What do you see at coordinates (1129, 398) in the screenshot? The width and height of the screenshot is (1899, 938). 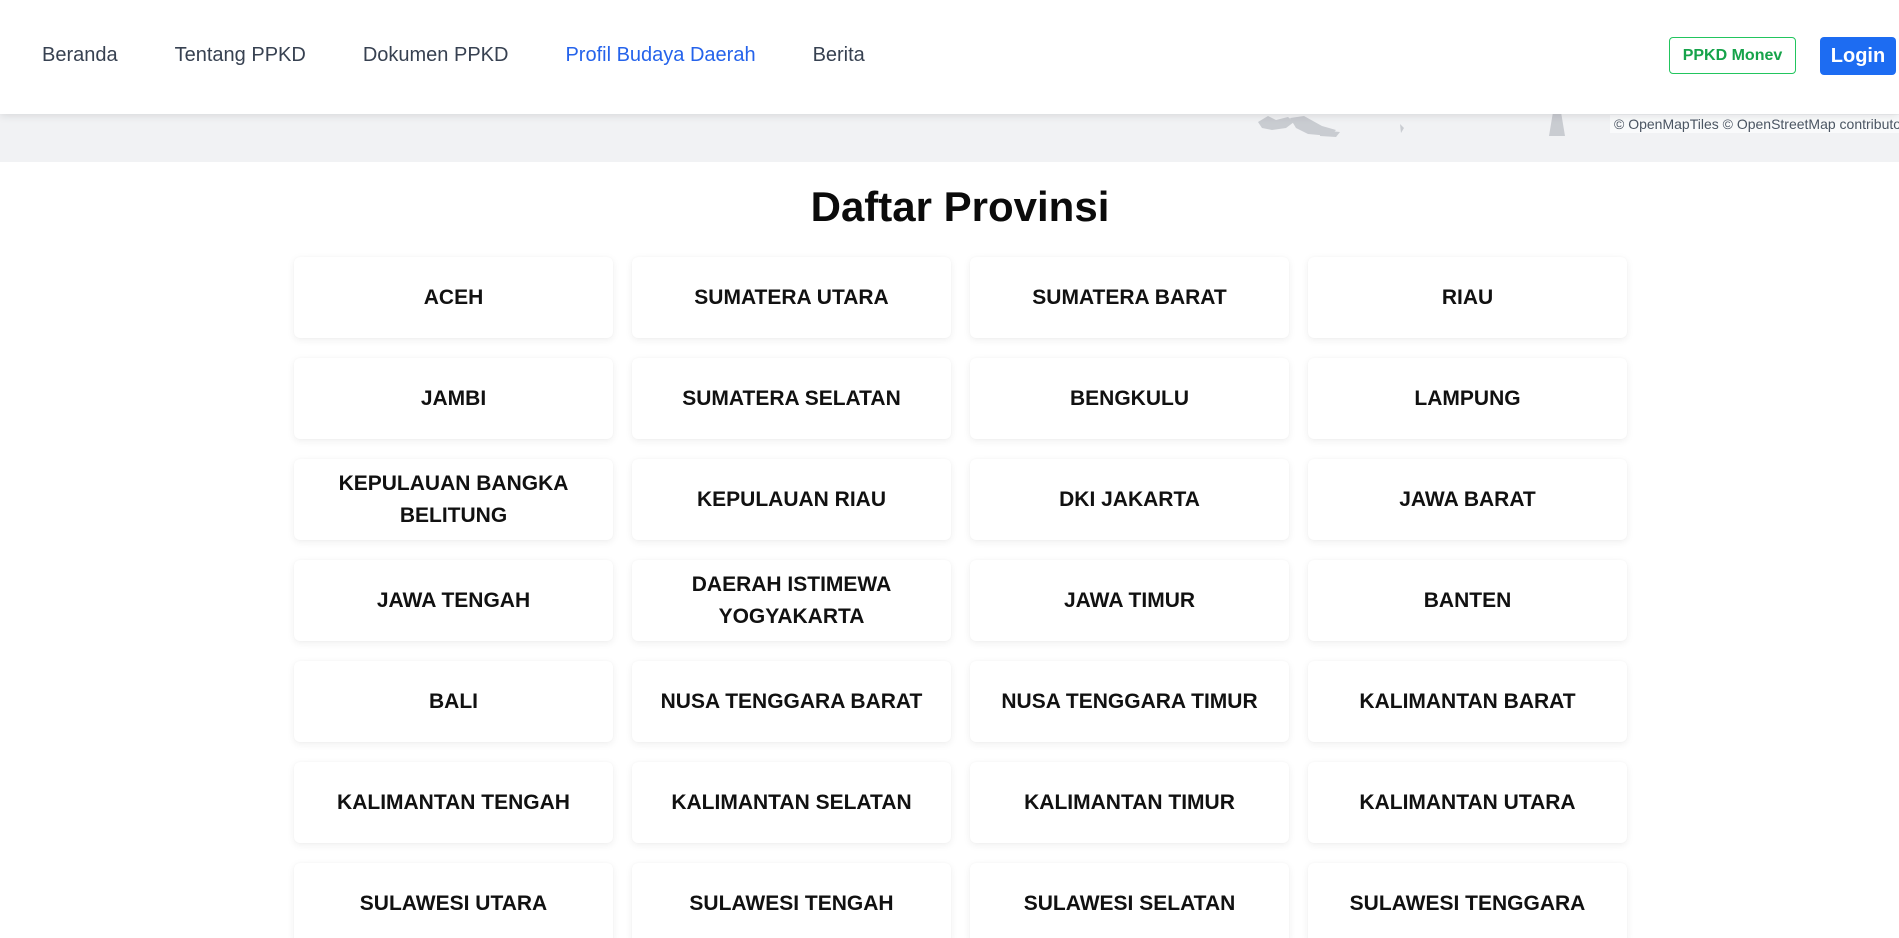 I see `province-card: BENGKULU` at bounding box center [1129, 398].